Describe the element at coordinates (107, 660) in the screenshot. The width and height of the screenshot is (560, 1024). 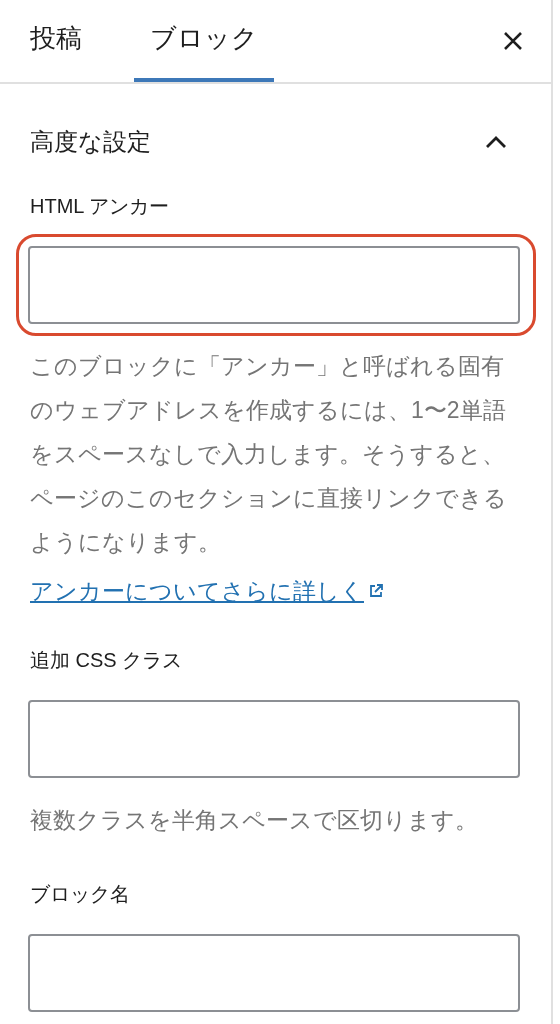
I see `field-label: 追加 CSS クラス` at that location.